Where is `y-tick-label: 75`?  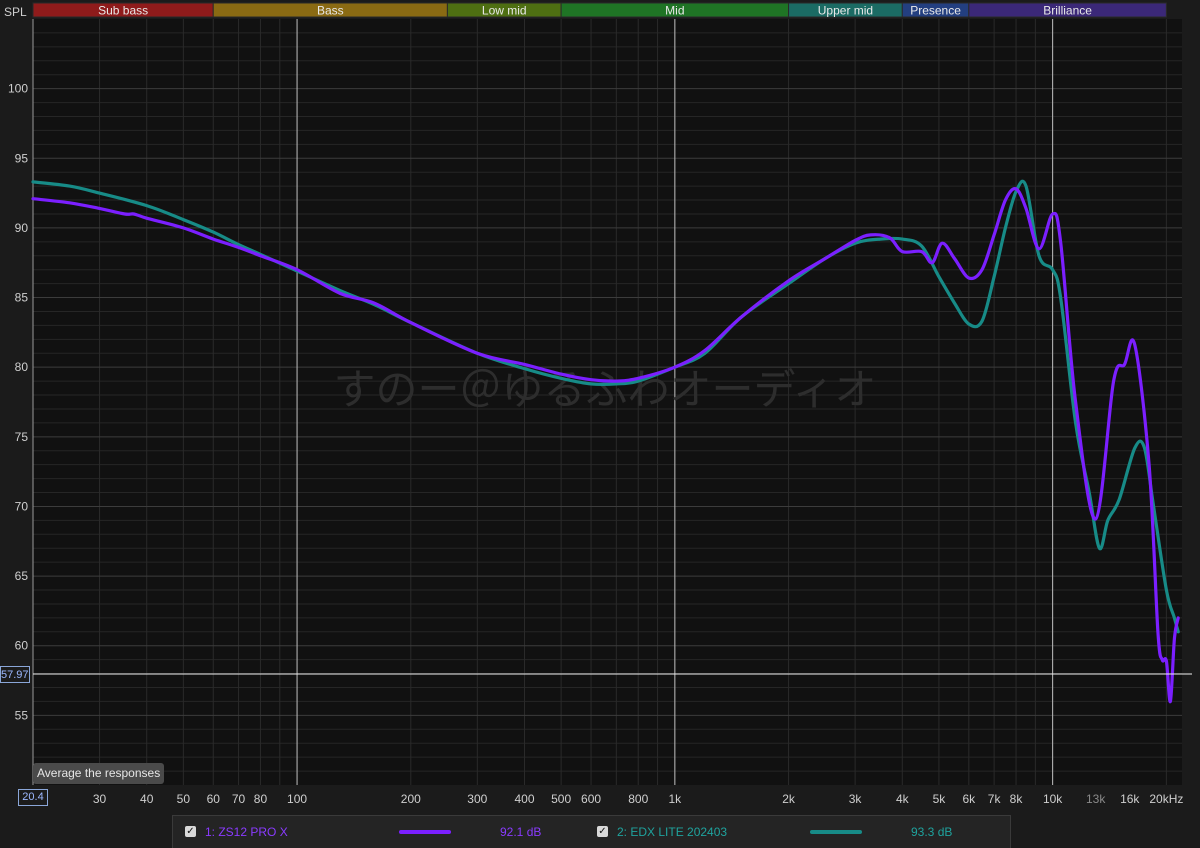
y-tick-label: 75 is located at coordinates (22, 437).